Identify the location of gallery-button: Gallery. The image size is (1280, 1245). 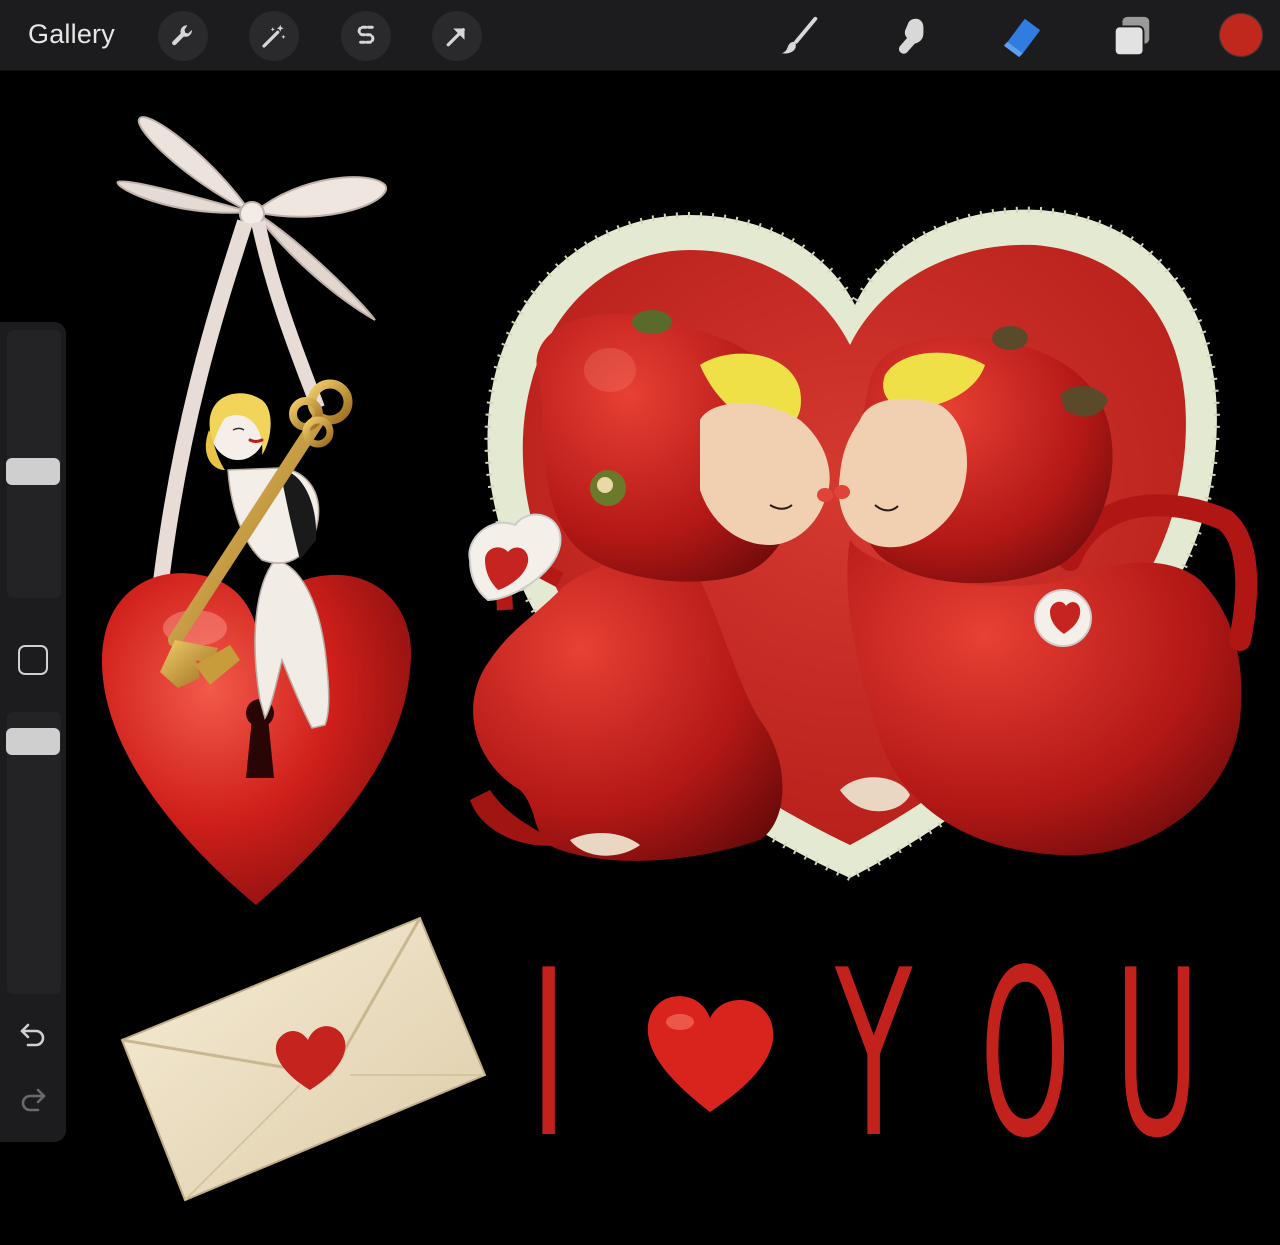
(71, 34).